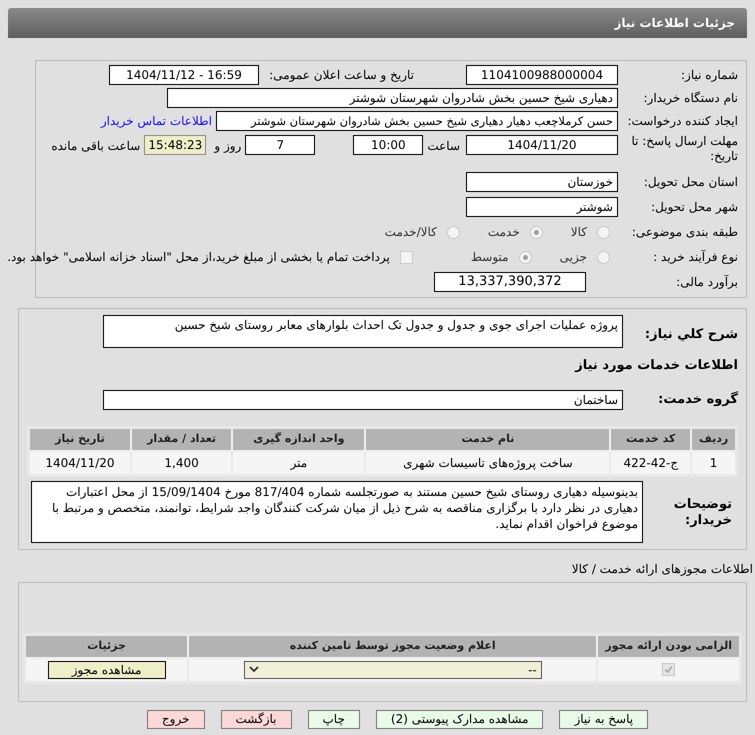  I want to click on column-header: واحد اندازه گیری, so click(299, 439).